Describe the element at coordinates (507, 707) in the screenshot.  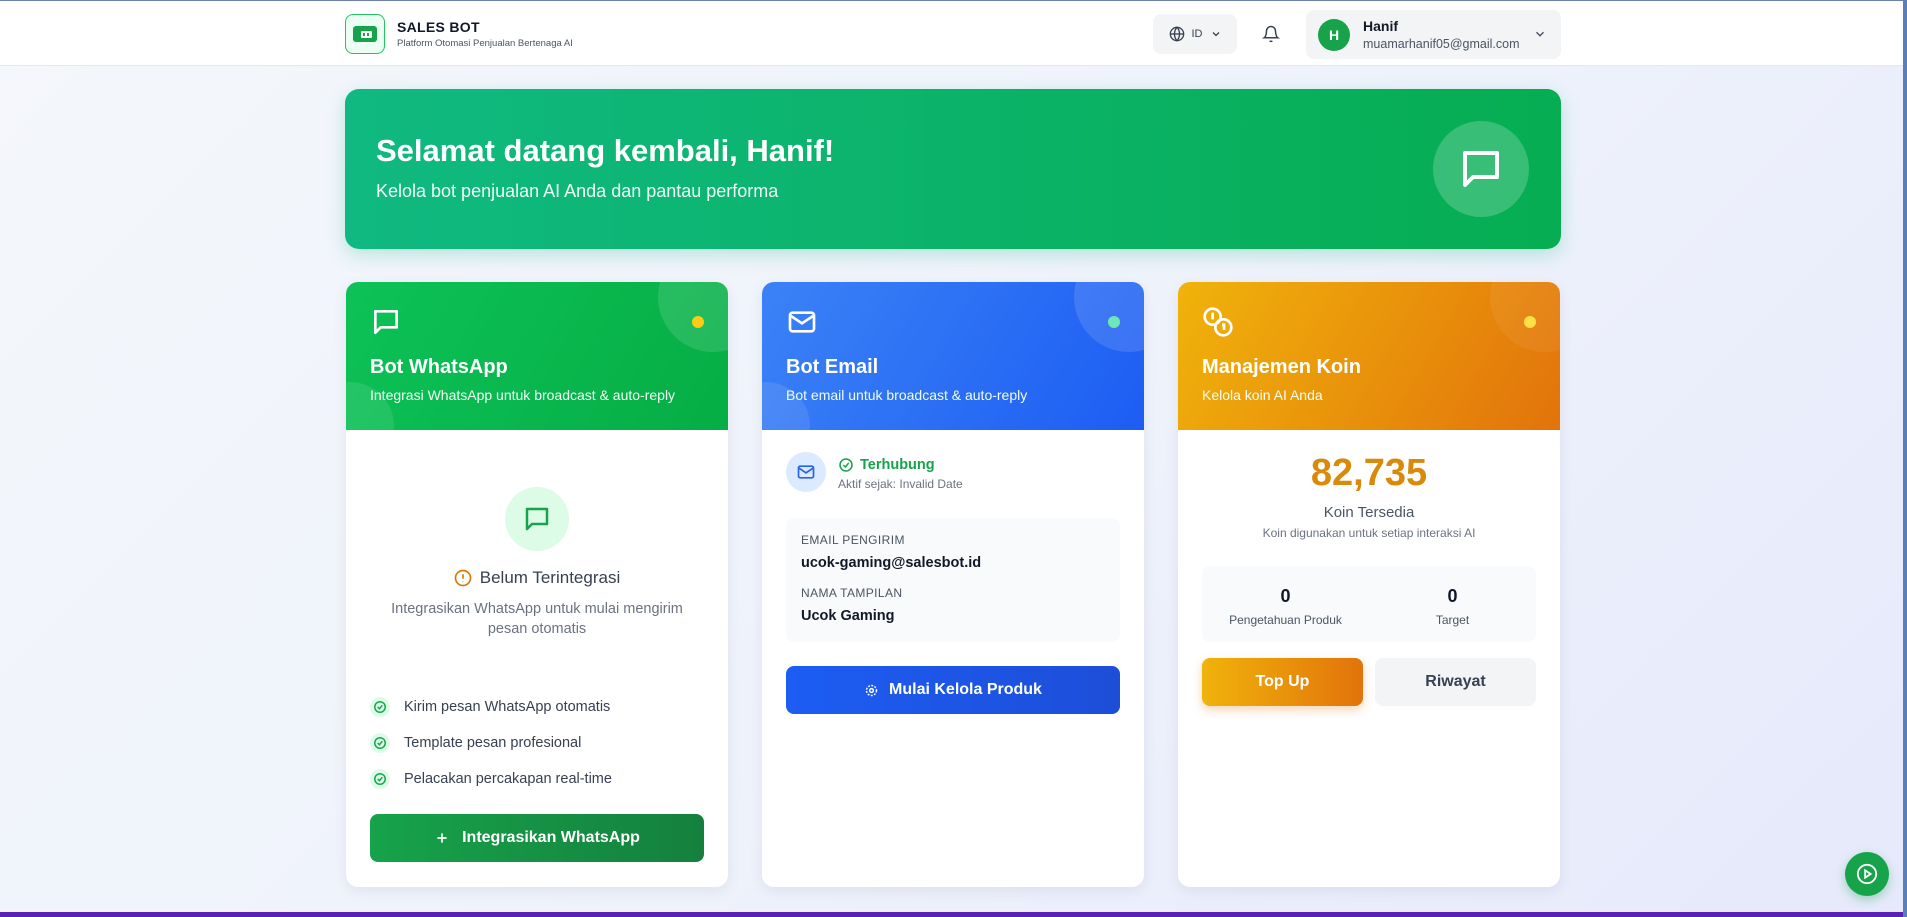
I see `feature-label: Kirim pesan WhatsApp otomatis` at that location.